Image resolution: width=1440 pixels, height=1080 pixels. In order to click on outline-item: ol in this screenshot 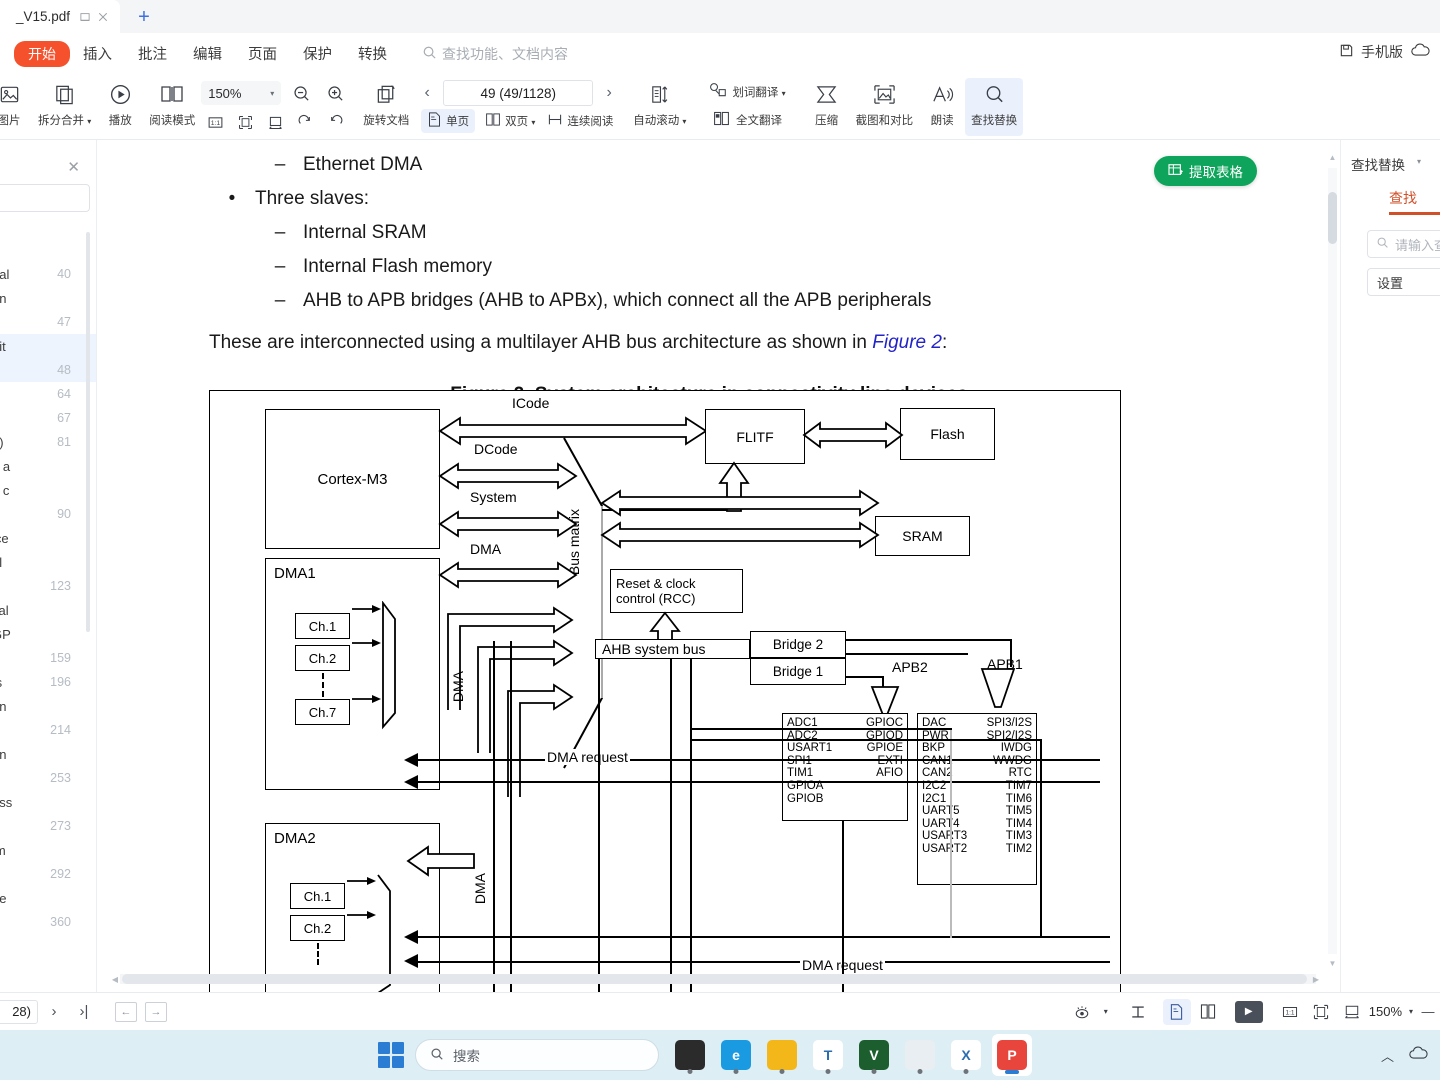, I will do `click(48, 562)`.